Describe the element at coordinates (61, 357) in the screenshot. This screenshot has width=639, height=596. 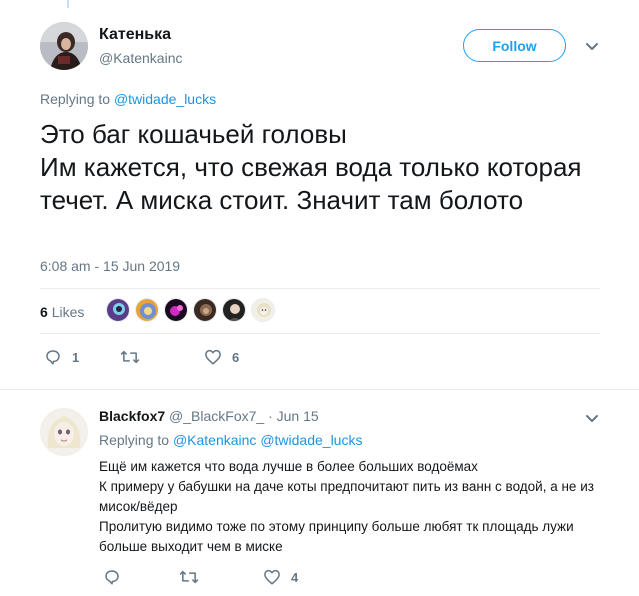
I see `reply-action: 1` at that location.